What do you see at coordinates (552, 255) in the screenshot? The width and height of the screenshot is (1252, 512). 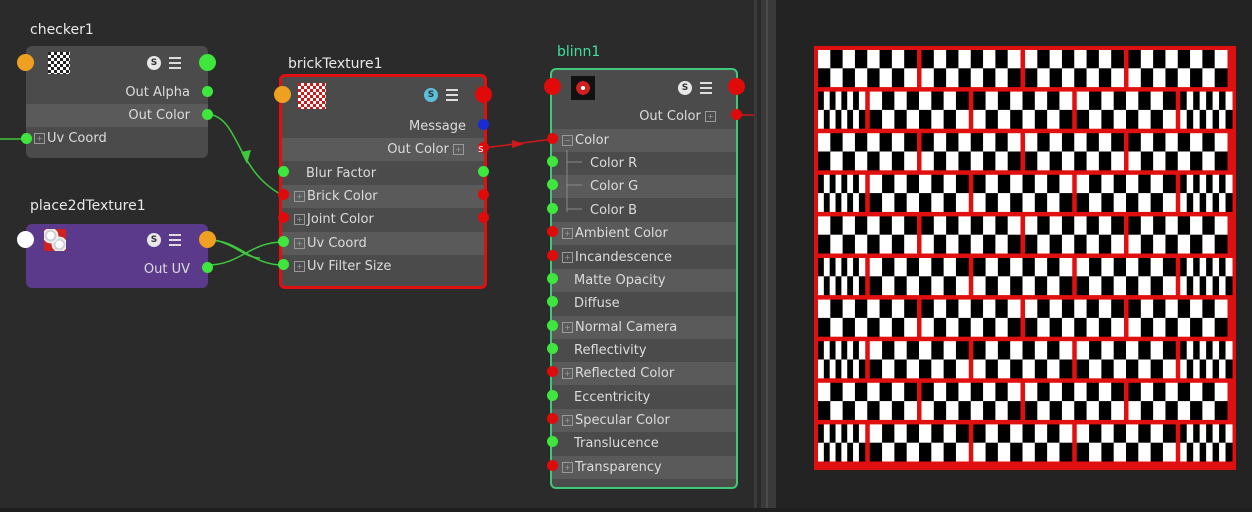 I see `blinn-incandescence-port` at bounding box center [552, 255].